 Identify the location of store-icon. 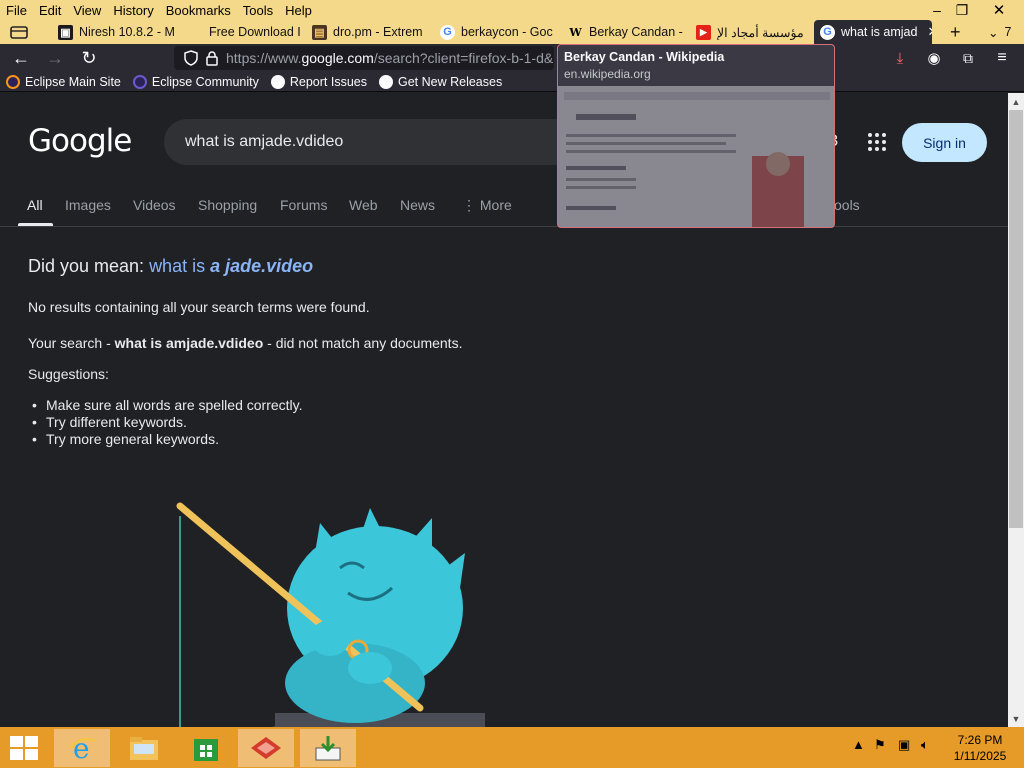
(206, 750).